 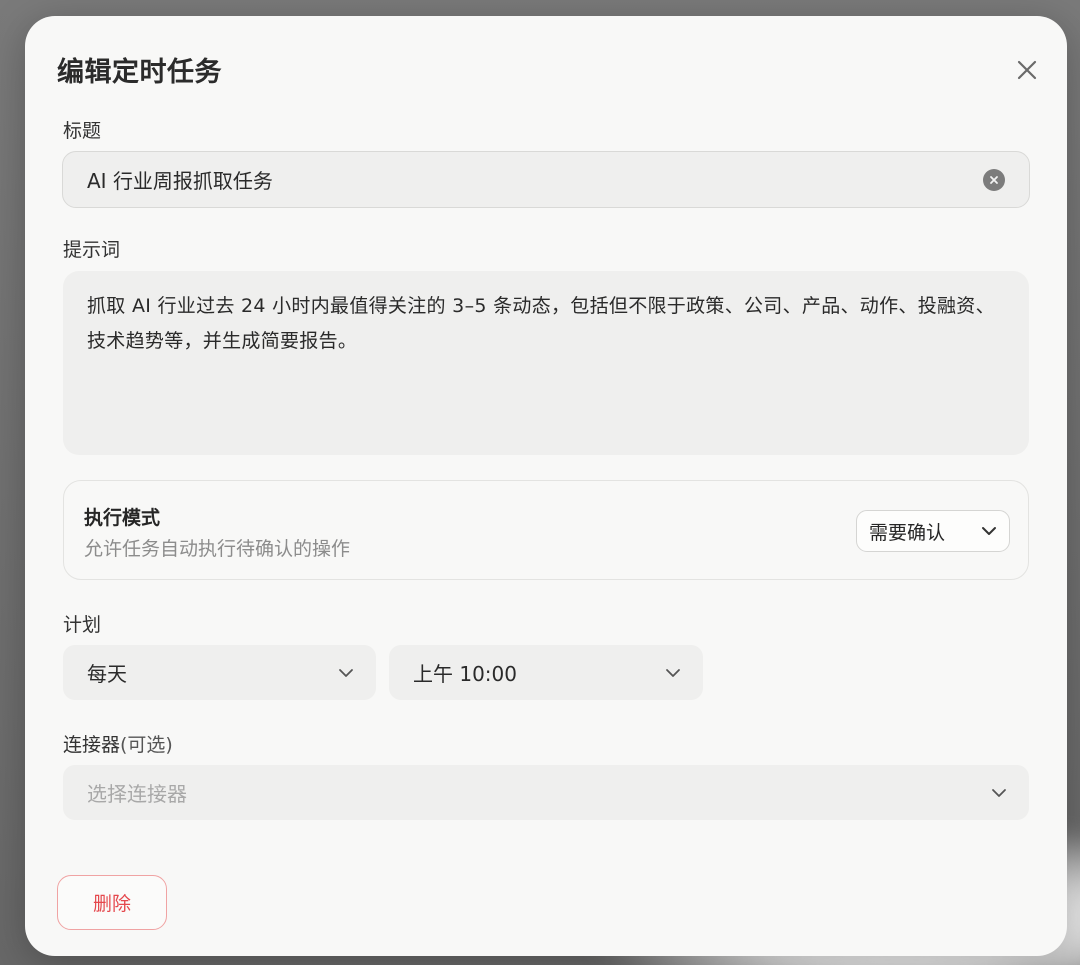 What do you see at coordinates (139, 72) in the screenshot?
I see `dialog-title: 编辑定时任务` at bounding box center [139, 72].